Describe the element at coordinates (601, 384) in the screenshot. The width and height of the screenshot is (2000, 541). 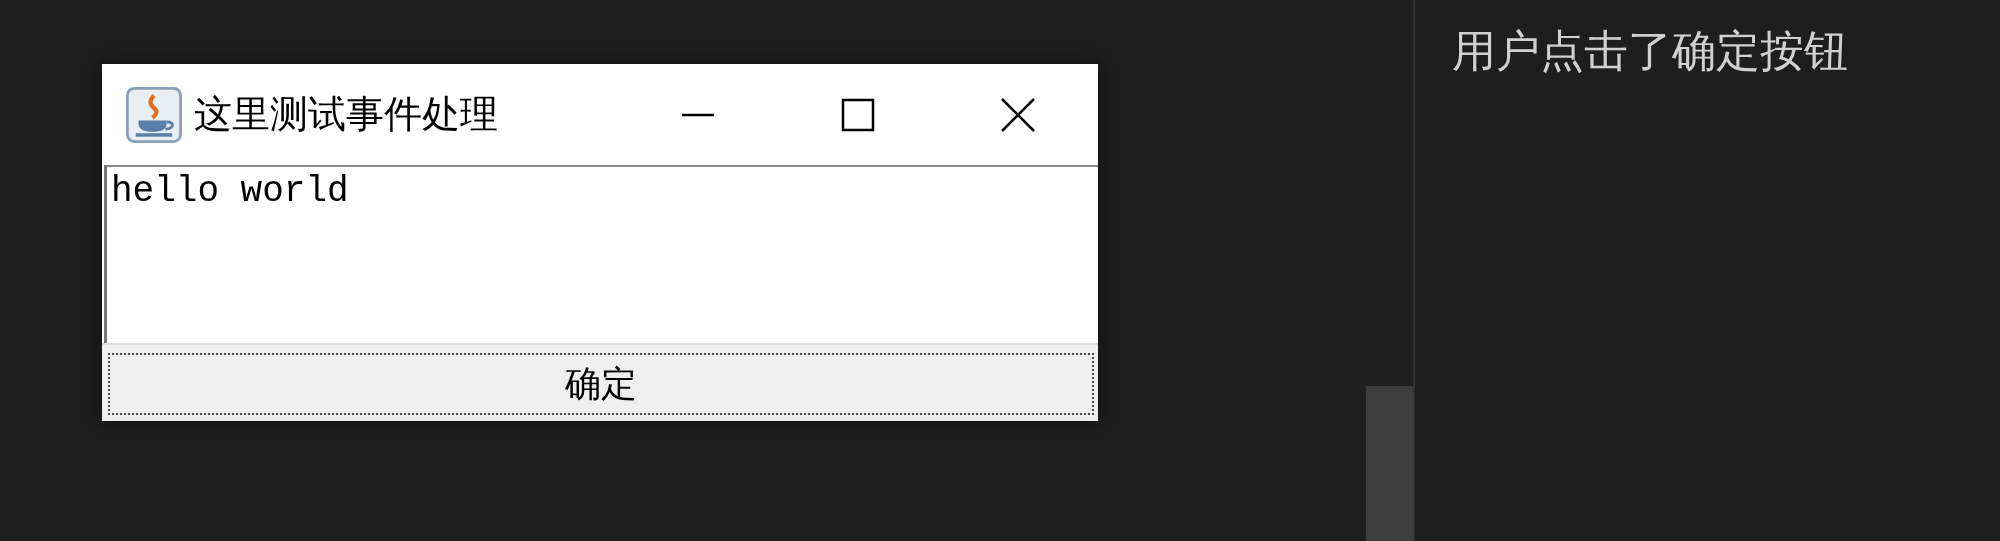
I see `ok-button: 确定` at that location.